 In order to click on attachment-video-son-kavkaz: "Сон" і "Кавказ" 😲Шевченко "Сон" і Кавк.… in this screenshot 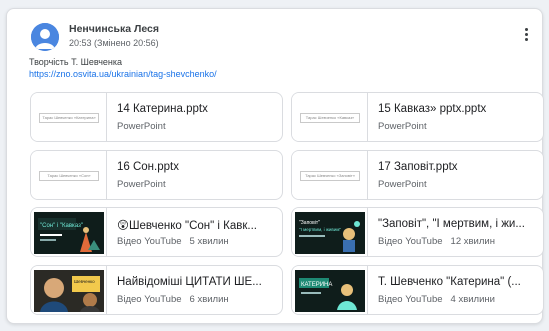, I will do `click(156, 232)`.